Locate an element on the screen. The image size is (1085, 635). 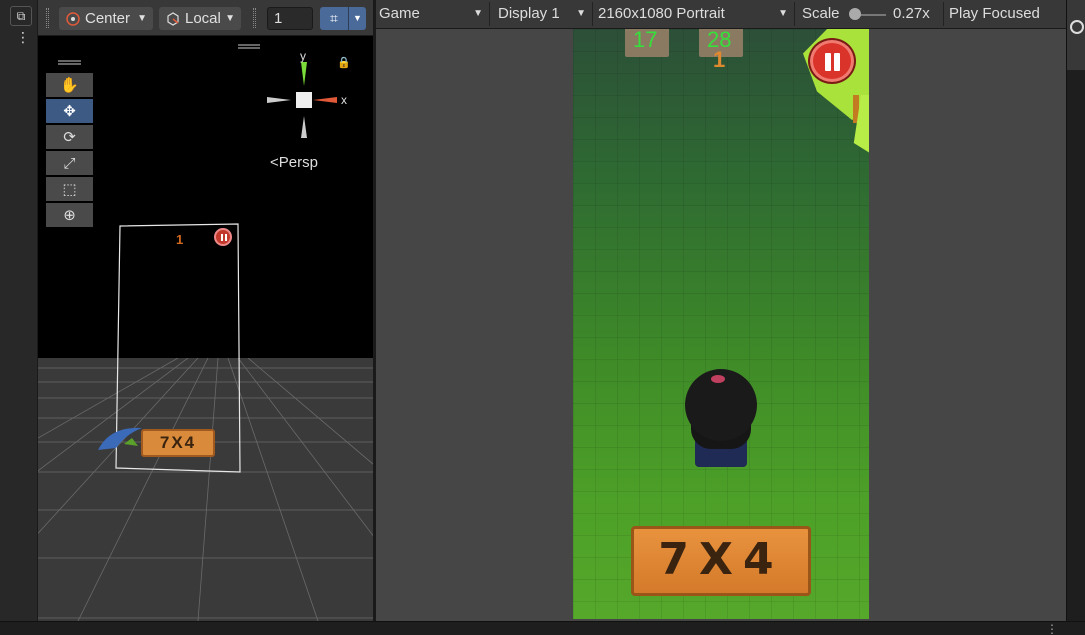
persp-label: Persp is located at coordinates (298, 162).